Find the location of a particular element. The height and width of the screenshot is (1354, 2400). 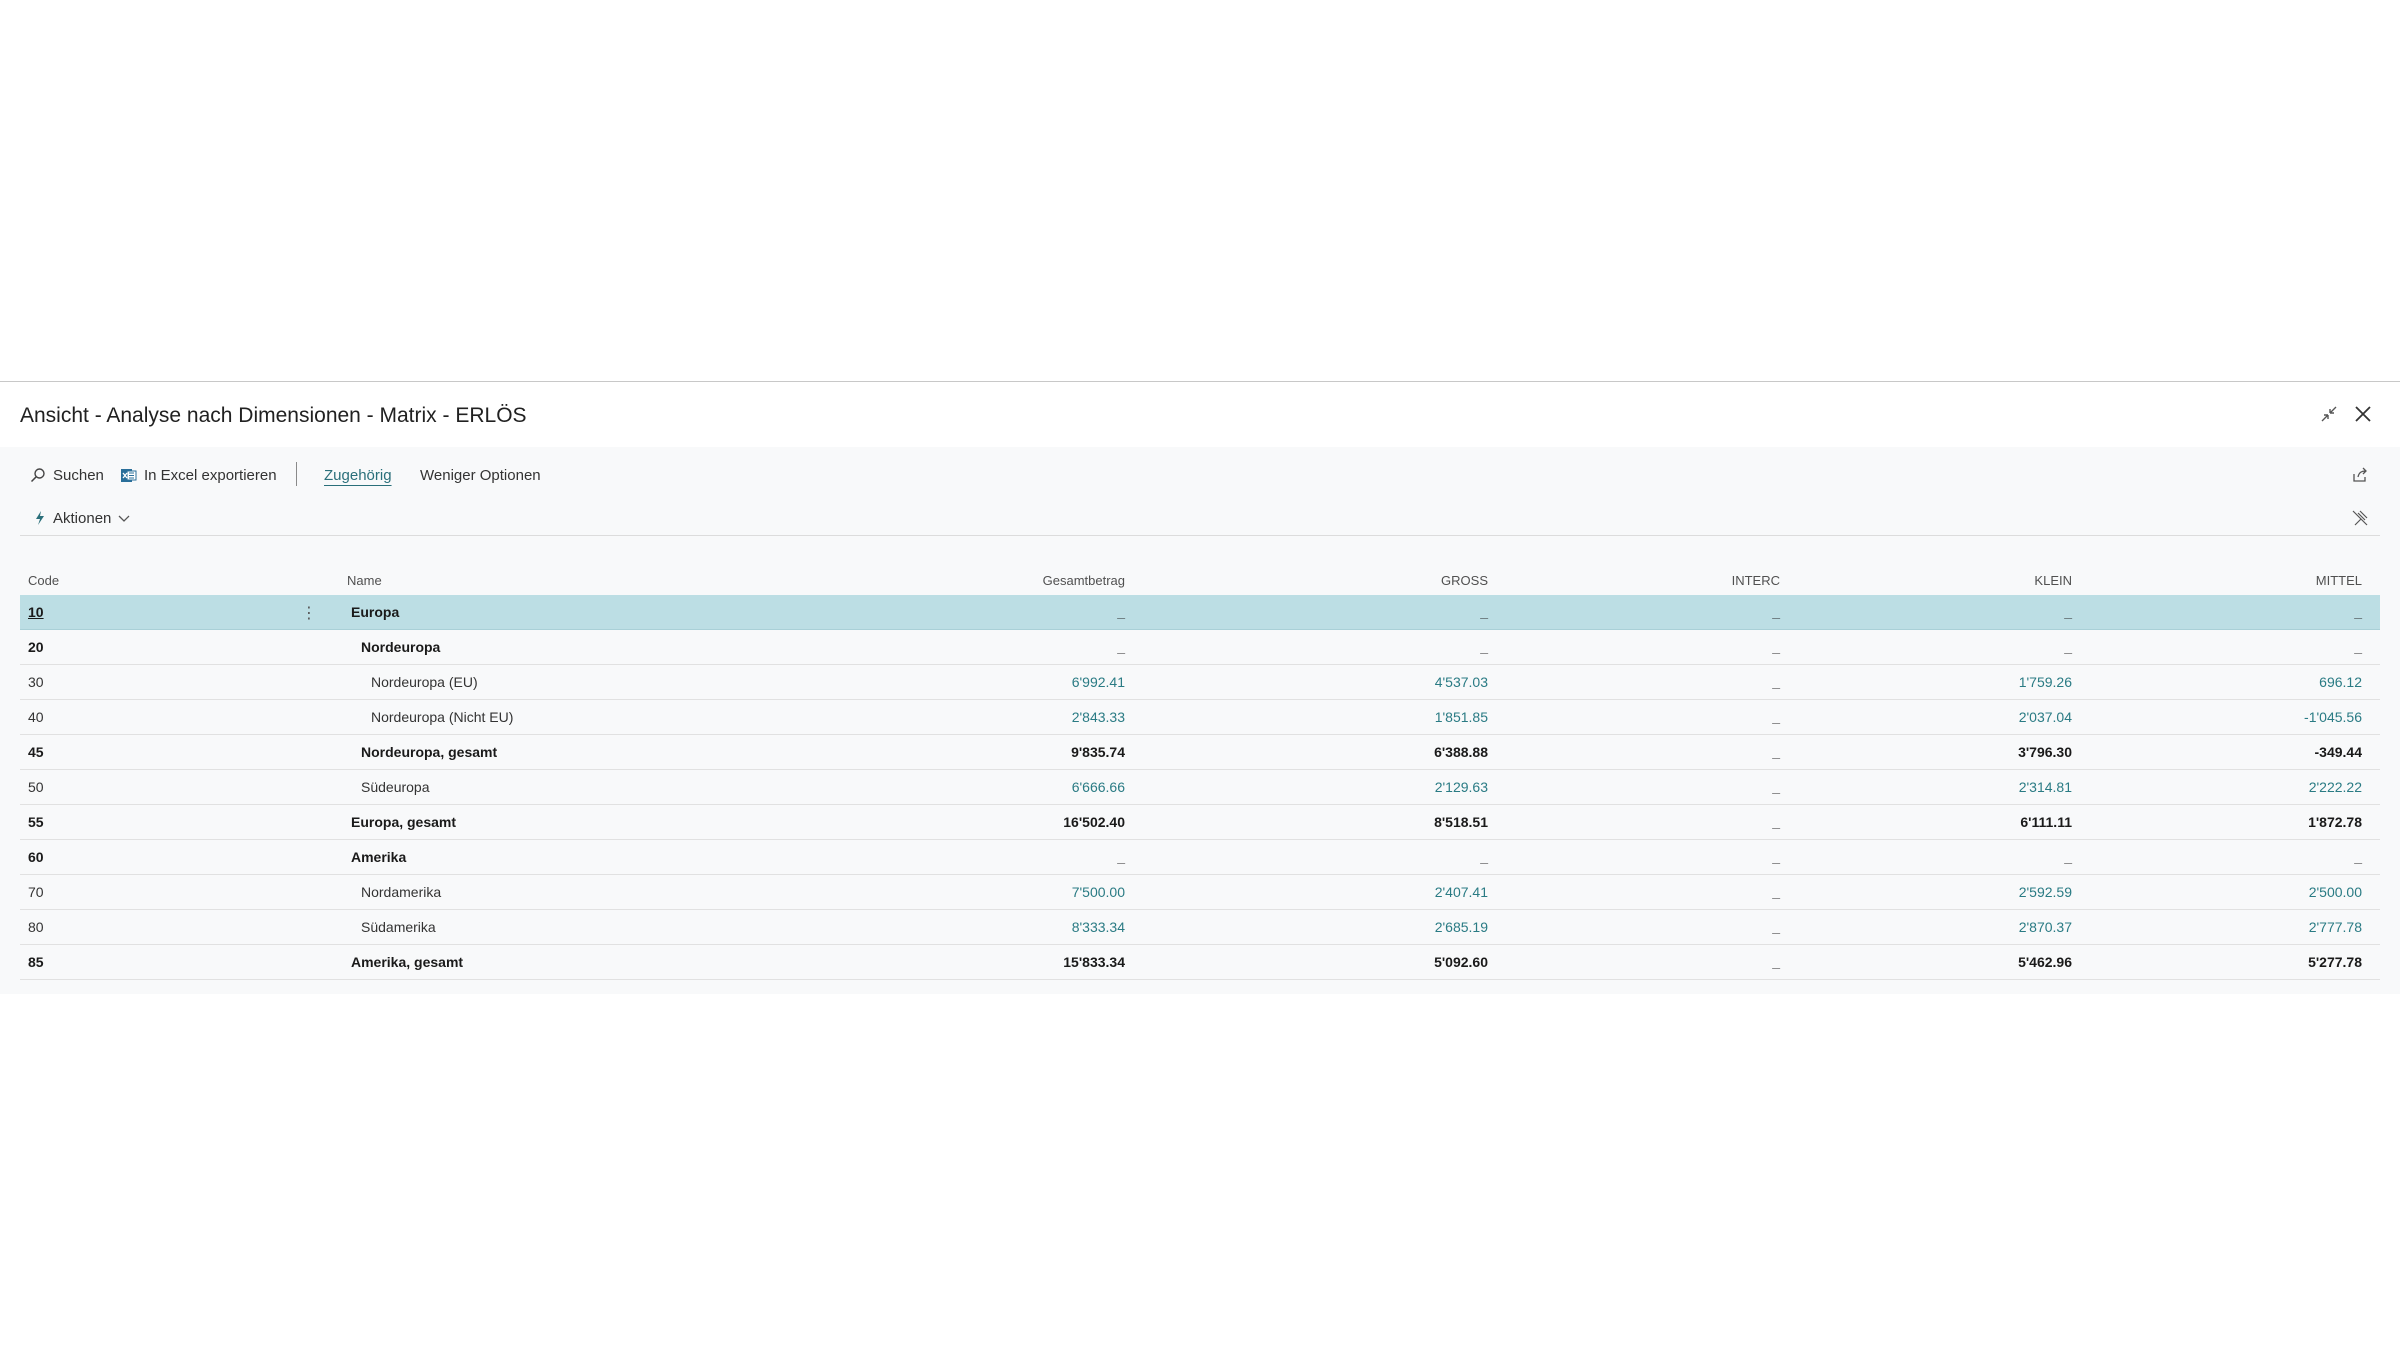

cell-gross: 4'537.03 is located at coordinates (1388, 682).